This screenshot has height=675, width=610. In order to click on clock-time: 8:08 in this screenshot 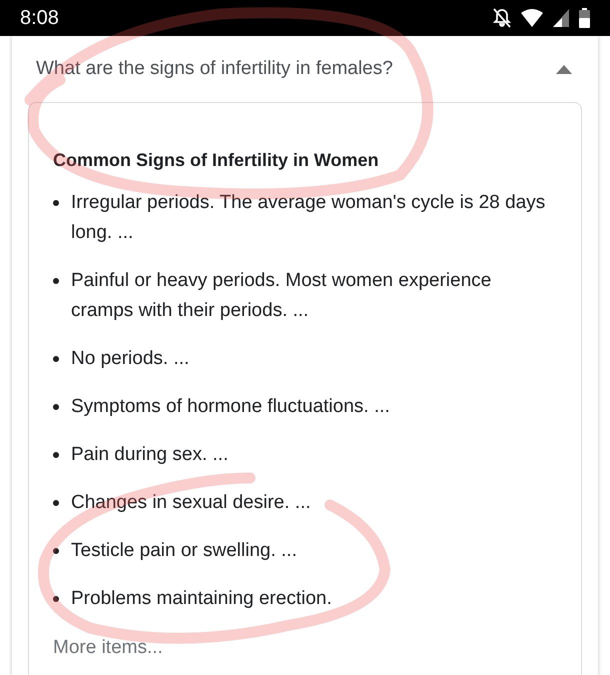, I will do `click(39, 18)`.